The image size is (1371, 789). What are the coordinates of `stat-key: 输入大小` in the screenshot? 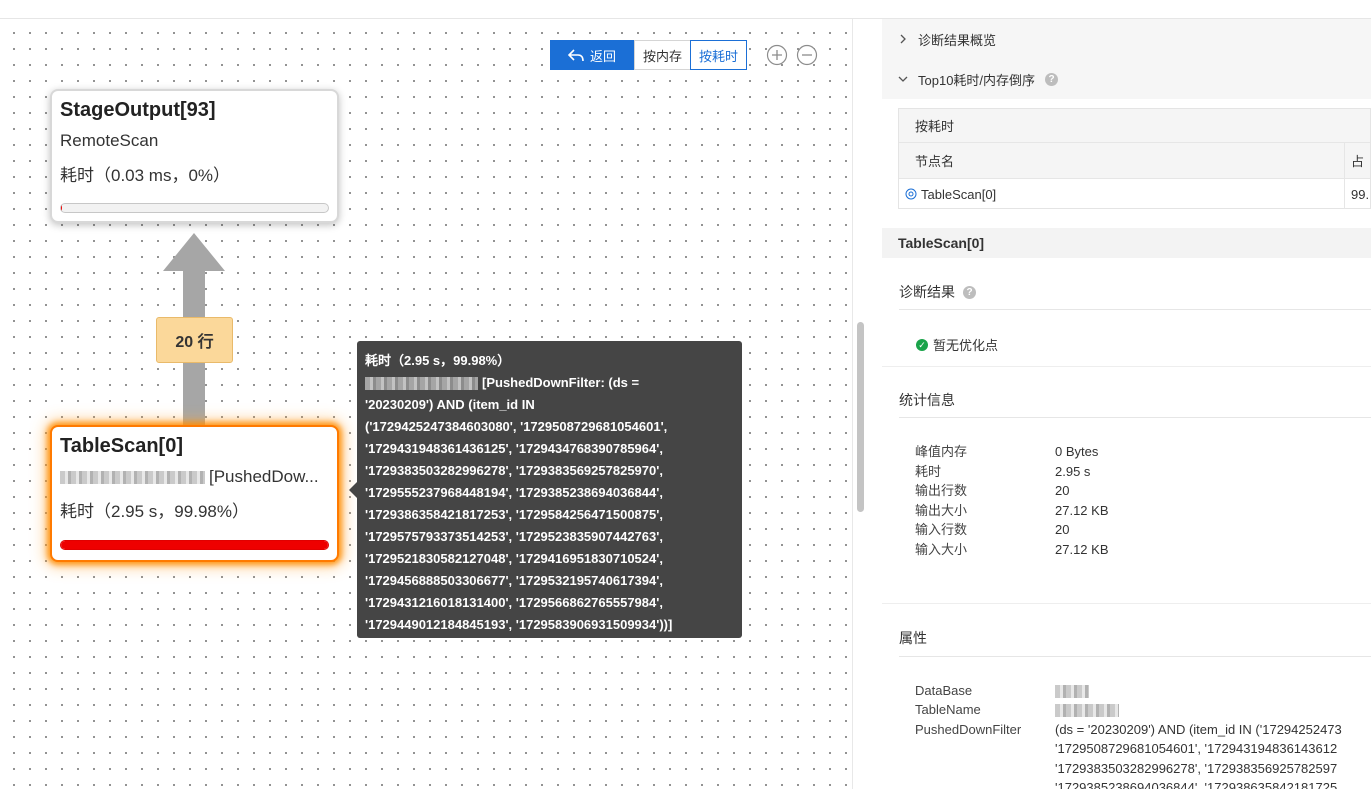 It's located at (941, 549).